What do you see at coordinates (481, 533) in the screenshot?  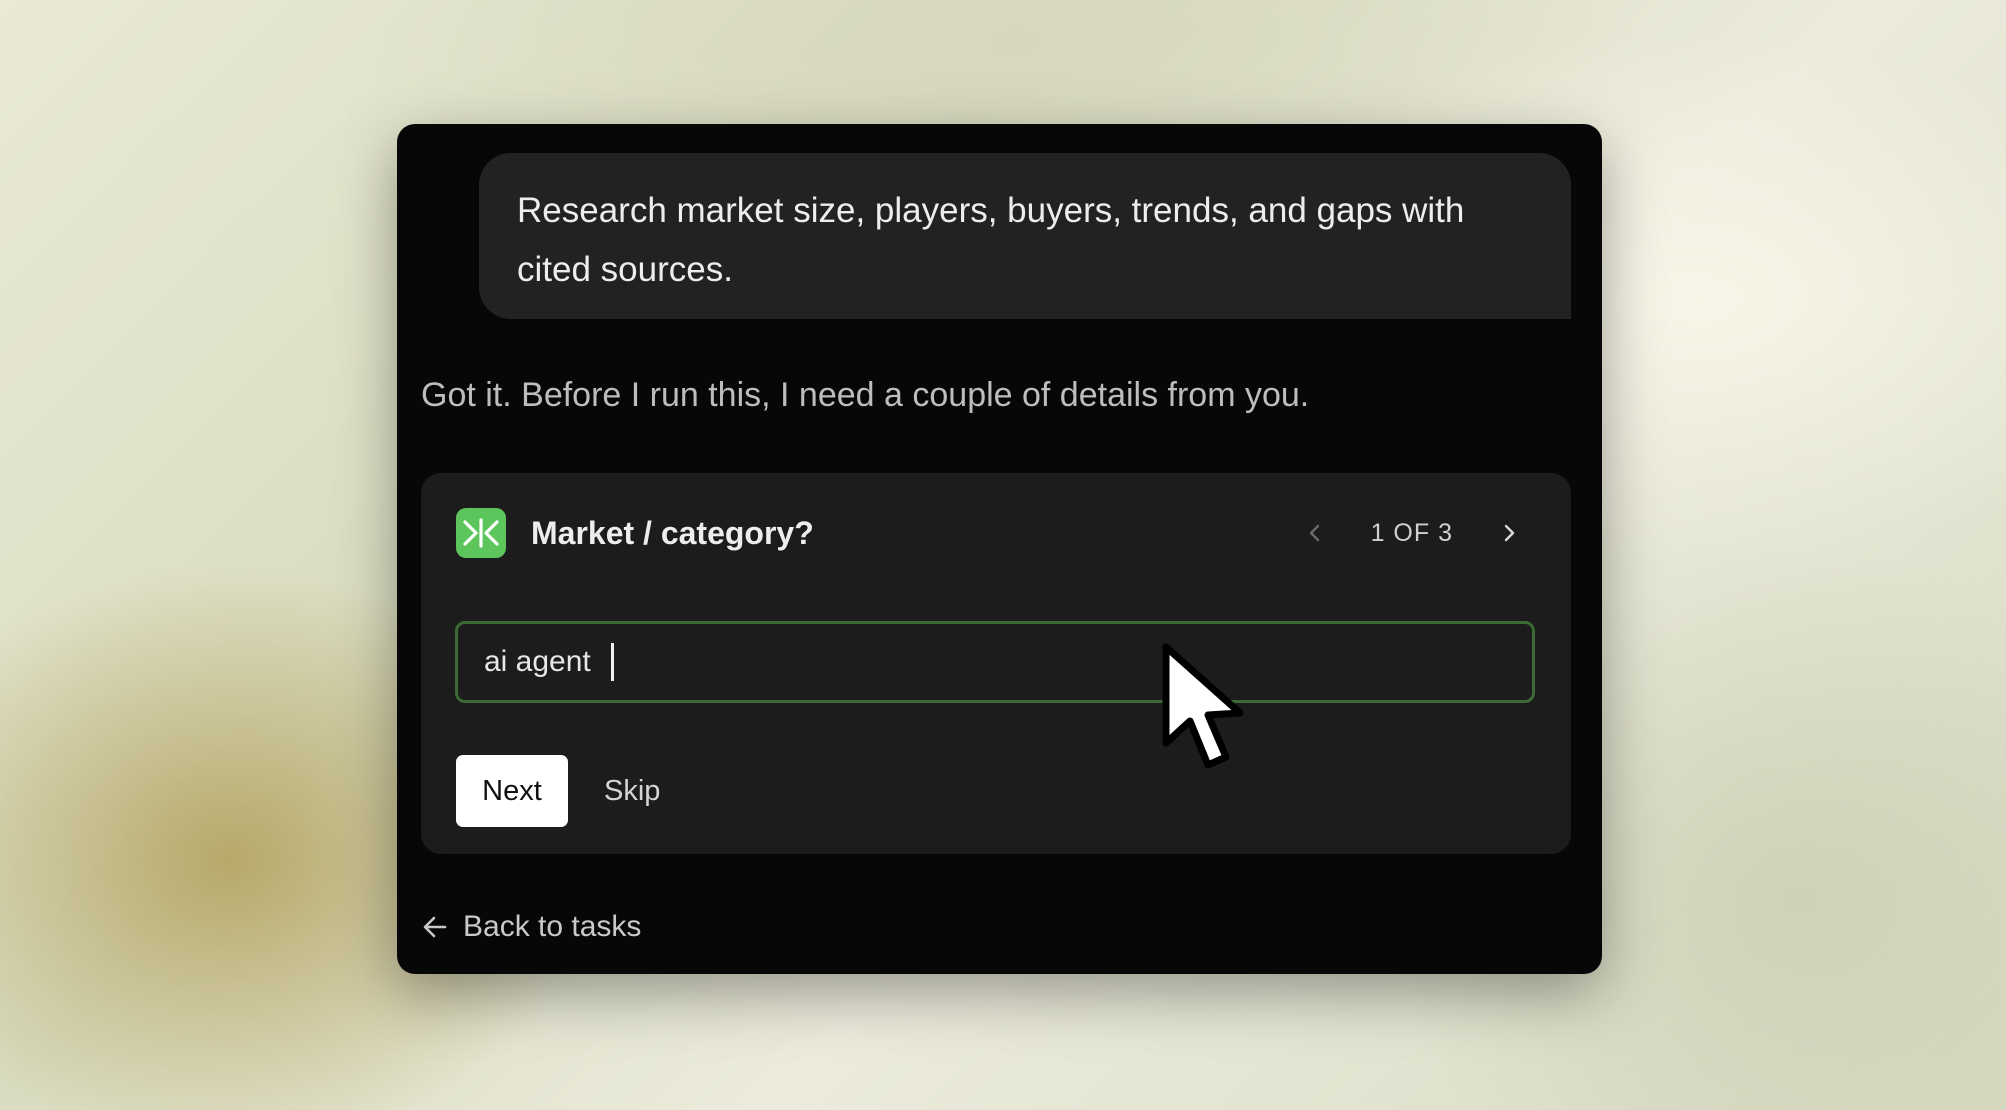 I see `app-logo-icon` at bounding box center [481, 533].